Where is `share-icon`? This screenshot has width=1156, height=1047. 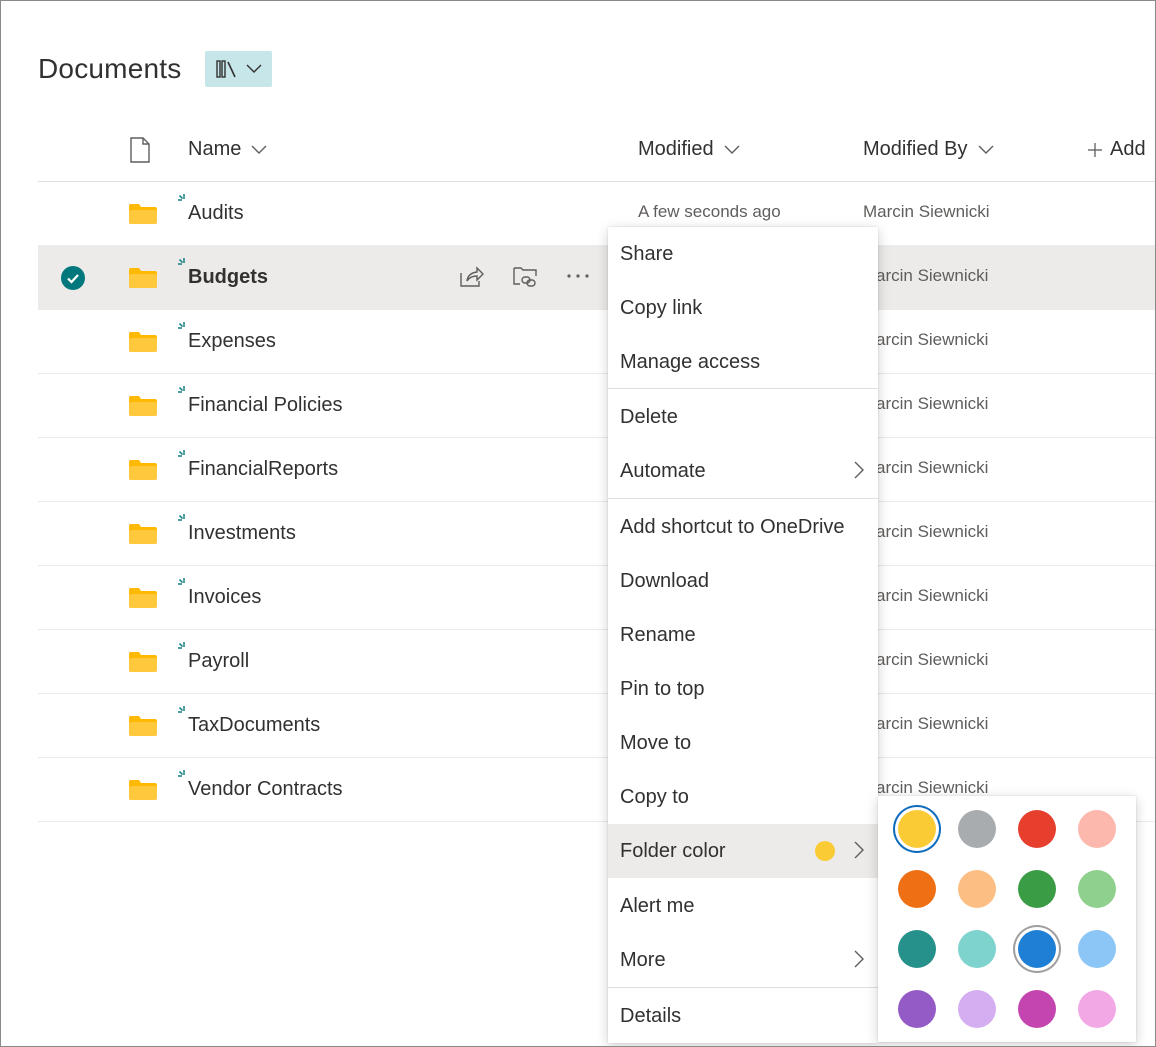 share-icon is located at coordinates (471, 276).